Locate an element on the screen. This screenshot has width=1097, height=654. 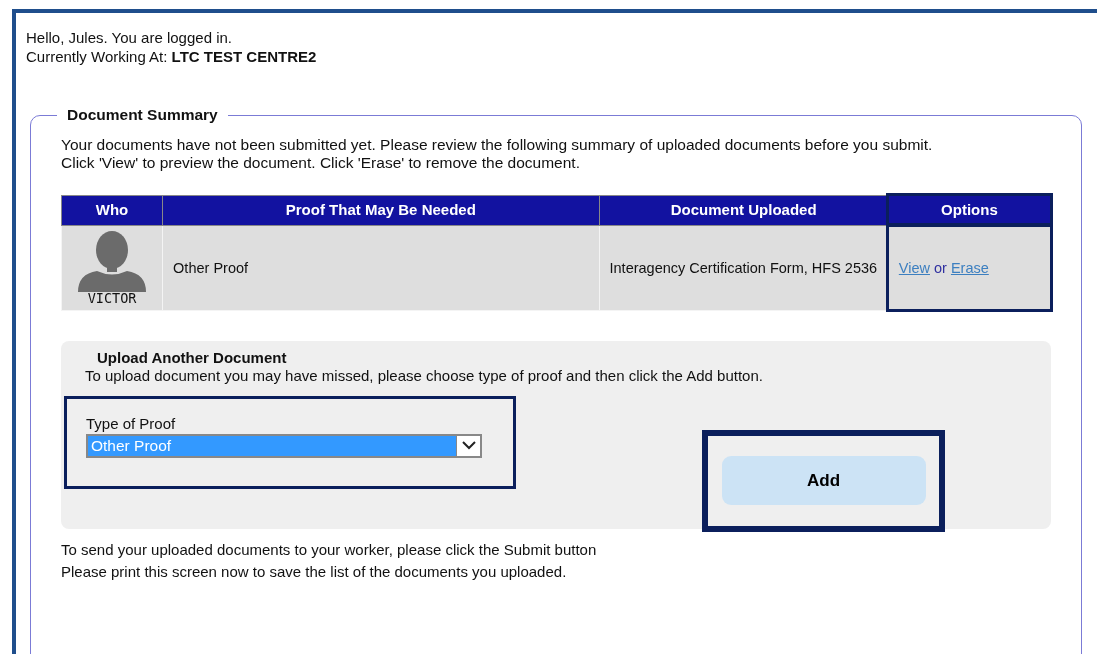
add-button: Add is located at coordinates (823, 481).